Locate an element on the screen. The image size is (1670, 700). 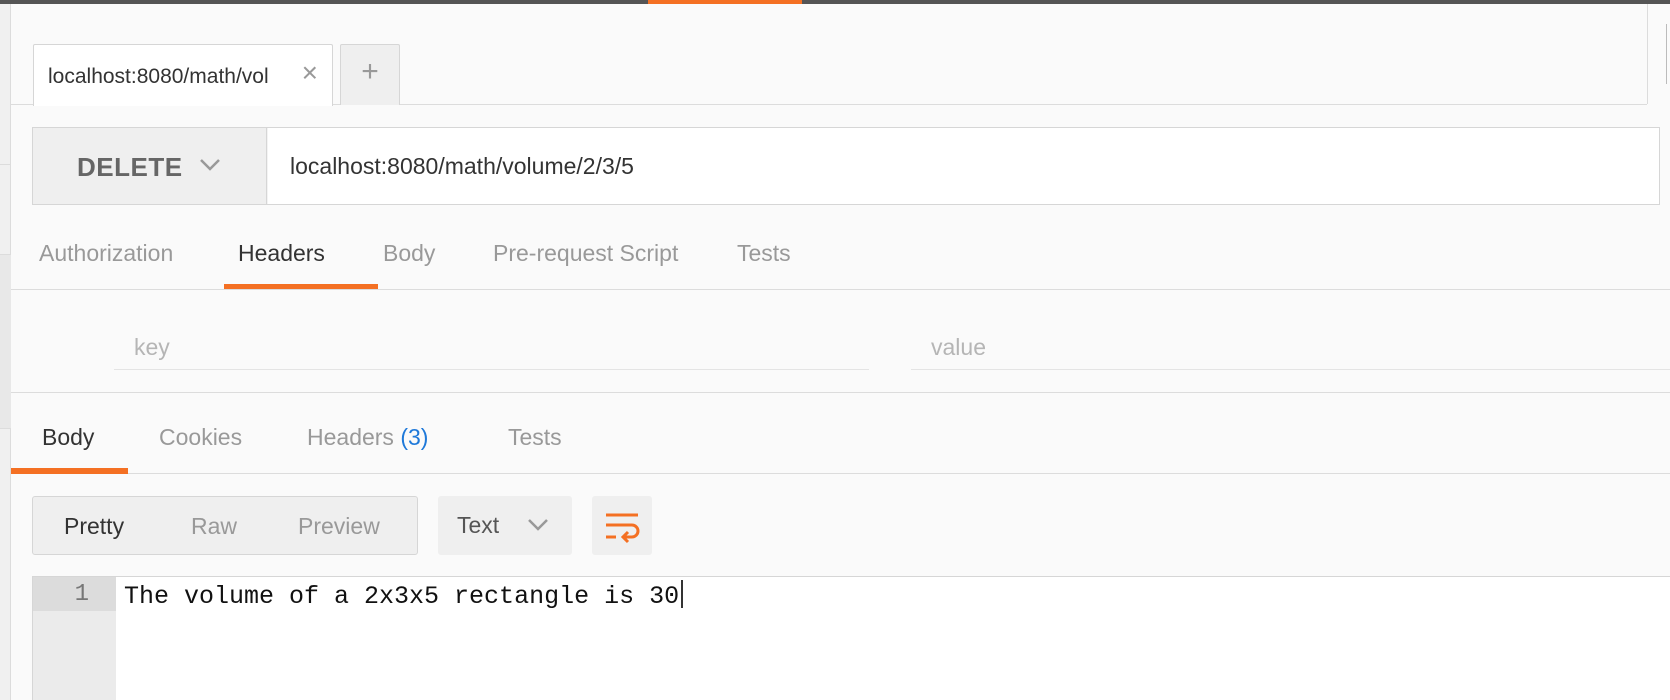
request-url-bar: DELETE is located at coordinates (846, 166).